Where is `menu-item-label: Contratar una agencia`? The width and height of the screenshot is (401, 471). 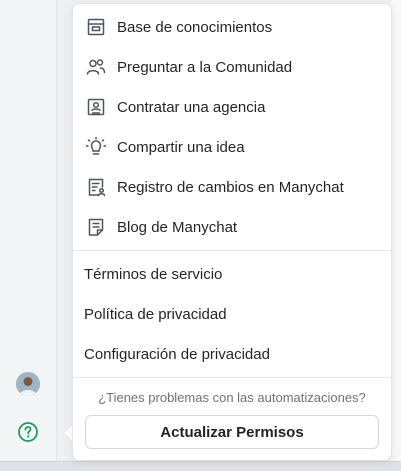 menu-item-label: Contratar una agencia is located at coordinates (191, 107).